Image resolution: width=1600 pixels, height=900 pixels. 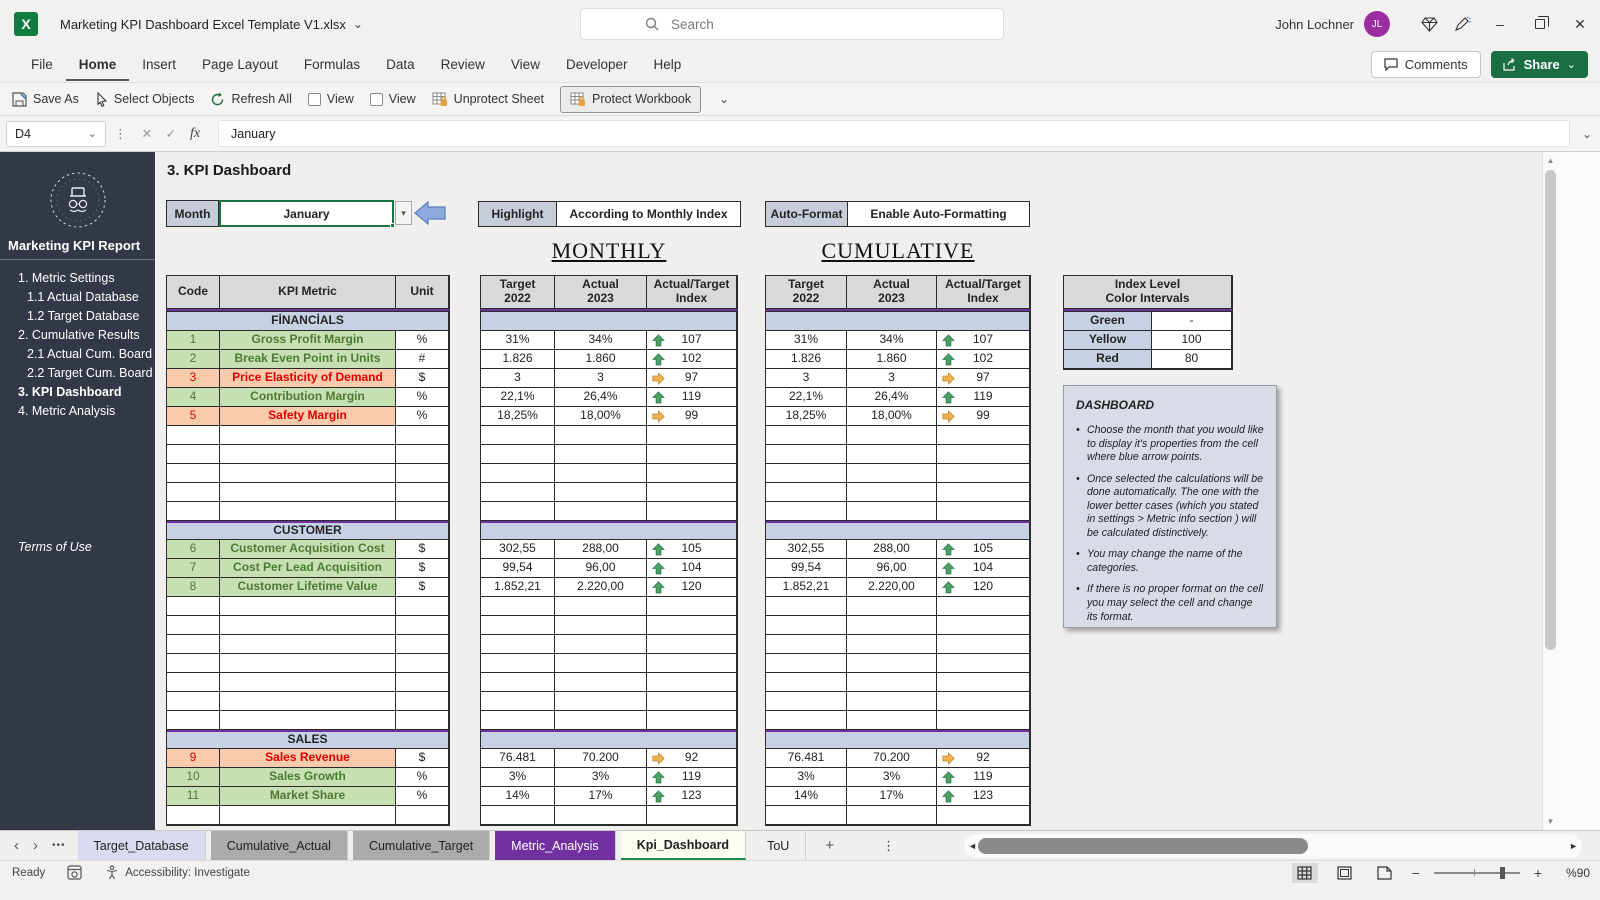 I want to click on sheet-tab-metric-analysis: Metric_Analysis, so click(x=555, y=845).